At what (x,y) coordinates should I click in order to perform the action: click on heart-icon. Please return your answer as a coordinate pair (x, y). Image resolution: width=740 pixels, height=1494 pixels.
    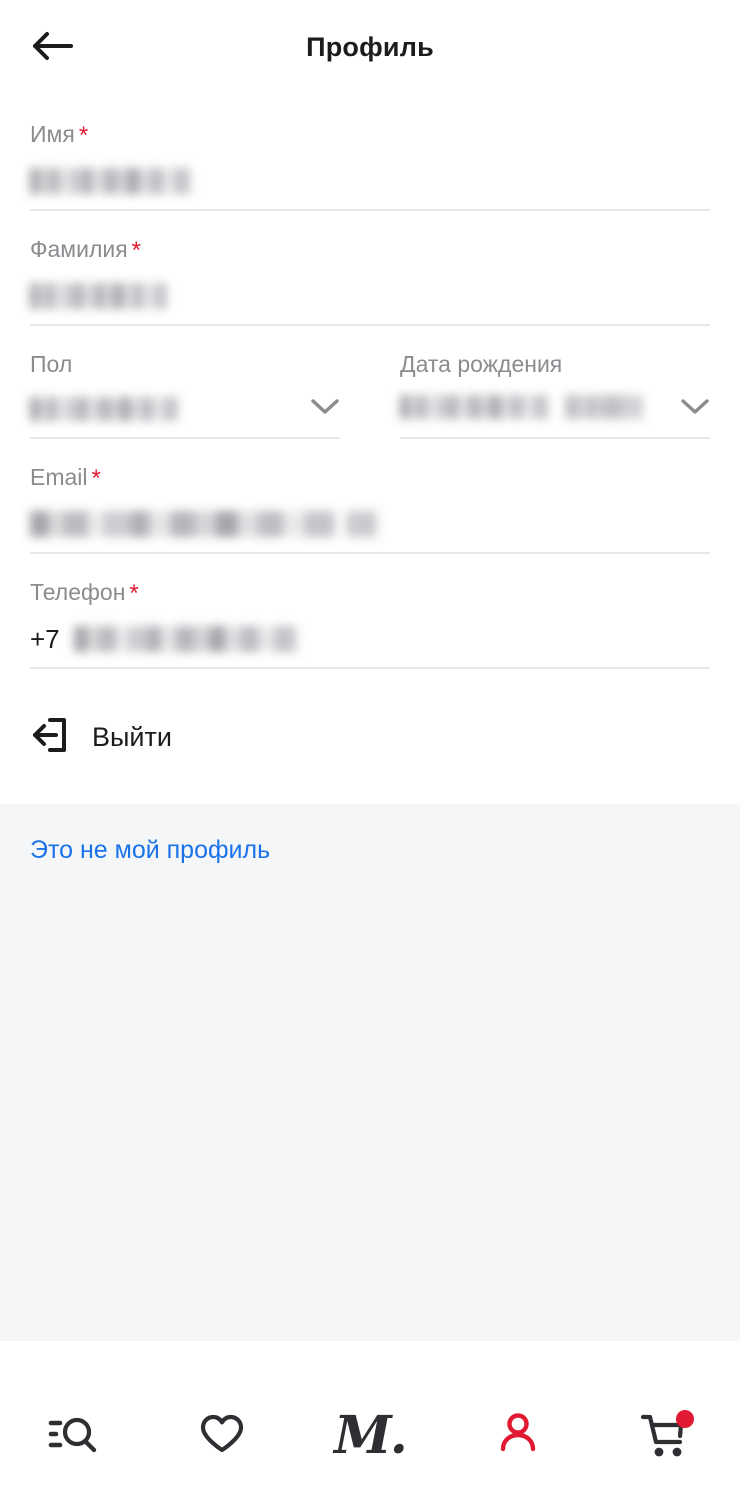
    Looking at the image, I should click on (222, 1436).